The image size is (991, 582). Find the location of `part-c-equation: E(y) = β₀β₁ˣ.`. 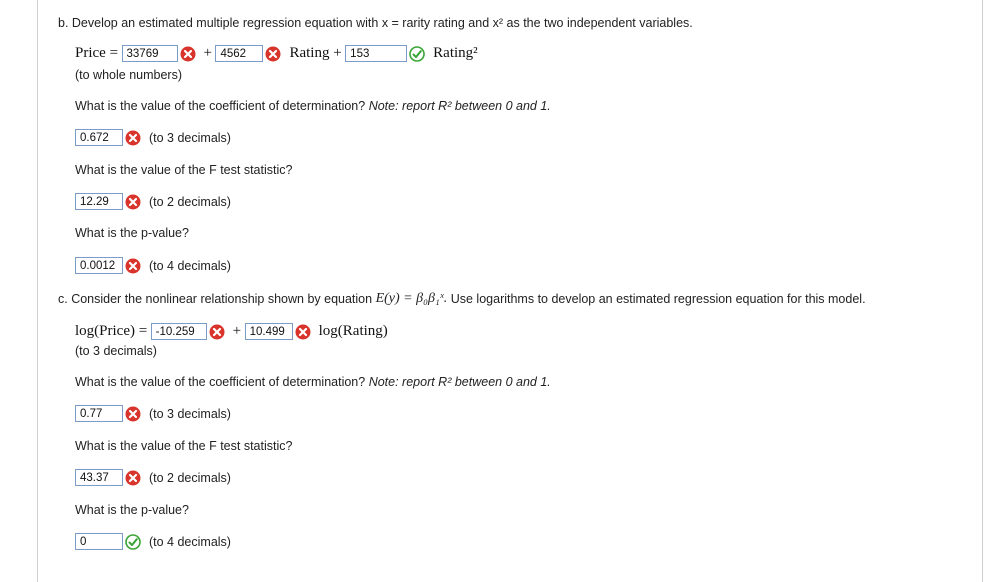

part-c-equation: E(y) = β₀β₁ˣ. is located at coordinates (411, 298).